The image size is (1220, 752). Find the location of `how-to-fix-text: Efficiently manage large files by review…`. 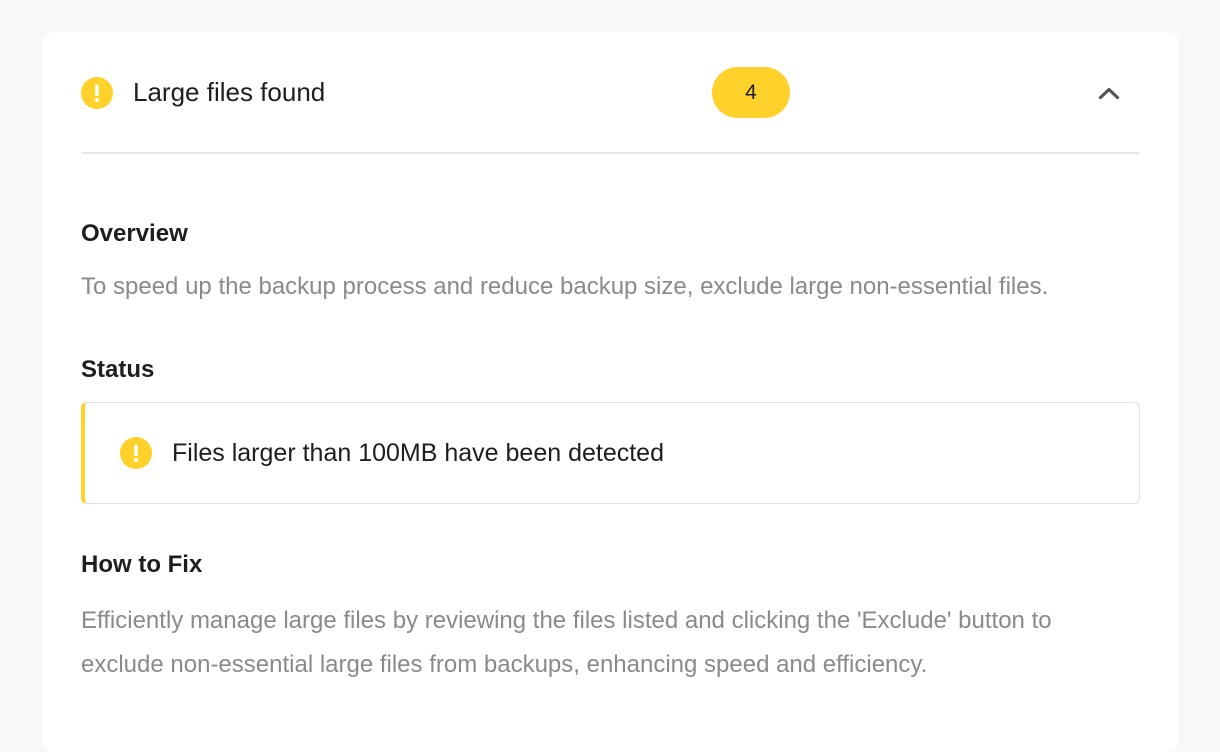

how-to-fix-text: Efficiently manage large files by review… is located at coordinates (566, 642).